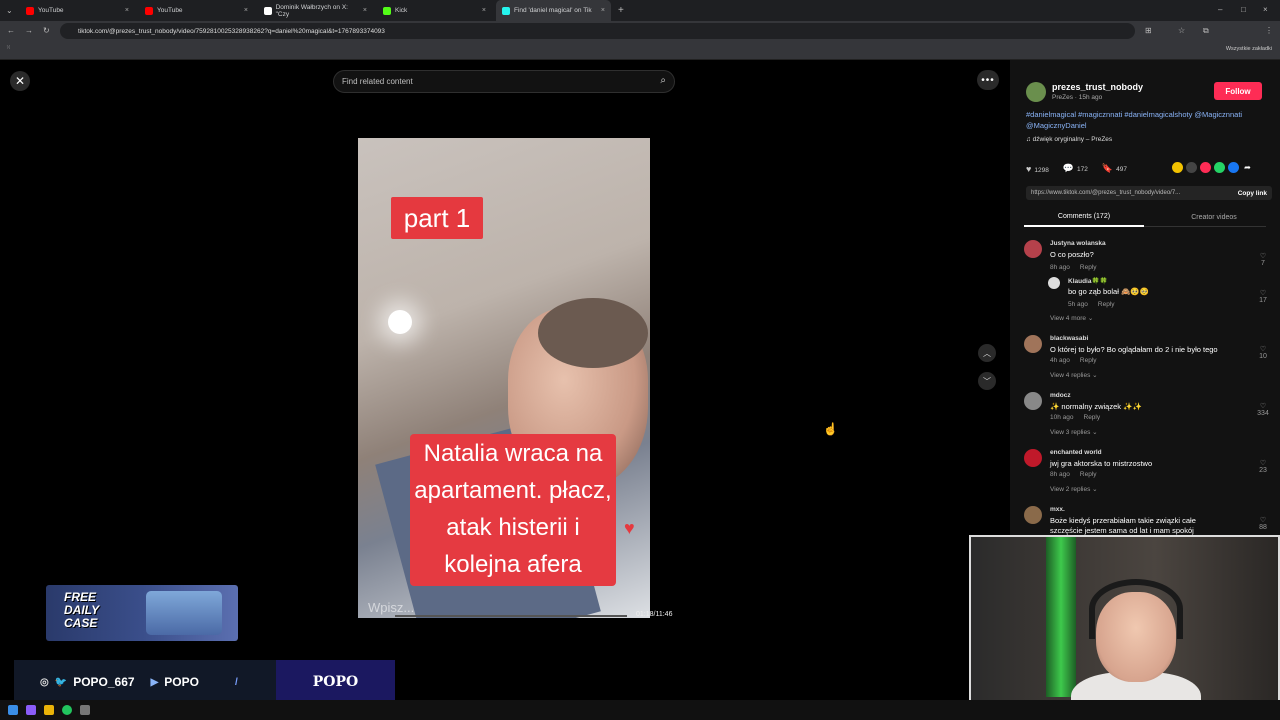 This screenshot has width=1280, height=720. Describe the element at coordinates (1078, 304) in the screenshot. I see `comment-time: 5h ago` at that location.